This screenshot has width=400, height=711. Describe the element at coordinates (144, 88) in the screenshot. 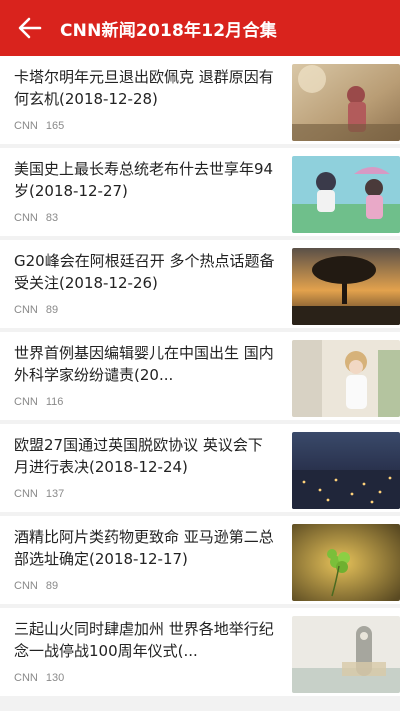

I see `news-title: 卡塔尔明年元旦退出欧佩克 退群原因有何玄机(2018-12-28)` at that location.